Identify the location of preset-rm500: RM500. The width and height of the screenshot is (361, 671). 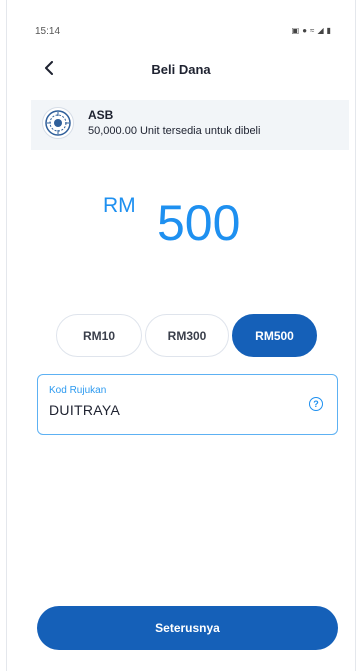
(274, 335).